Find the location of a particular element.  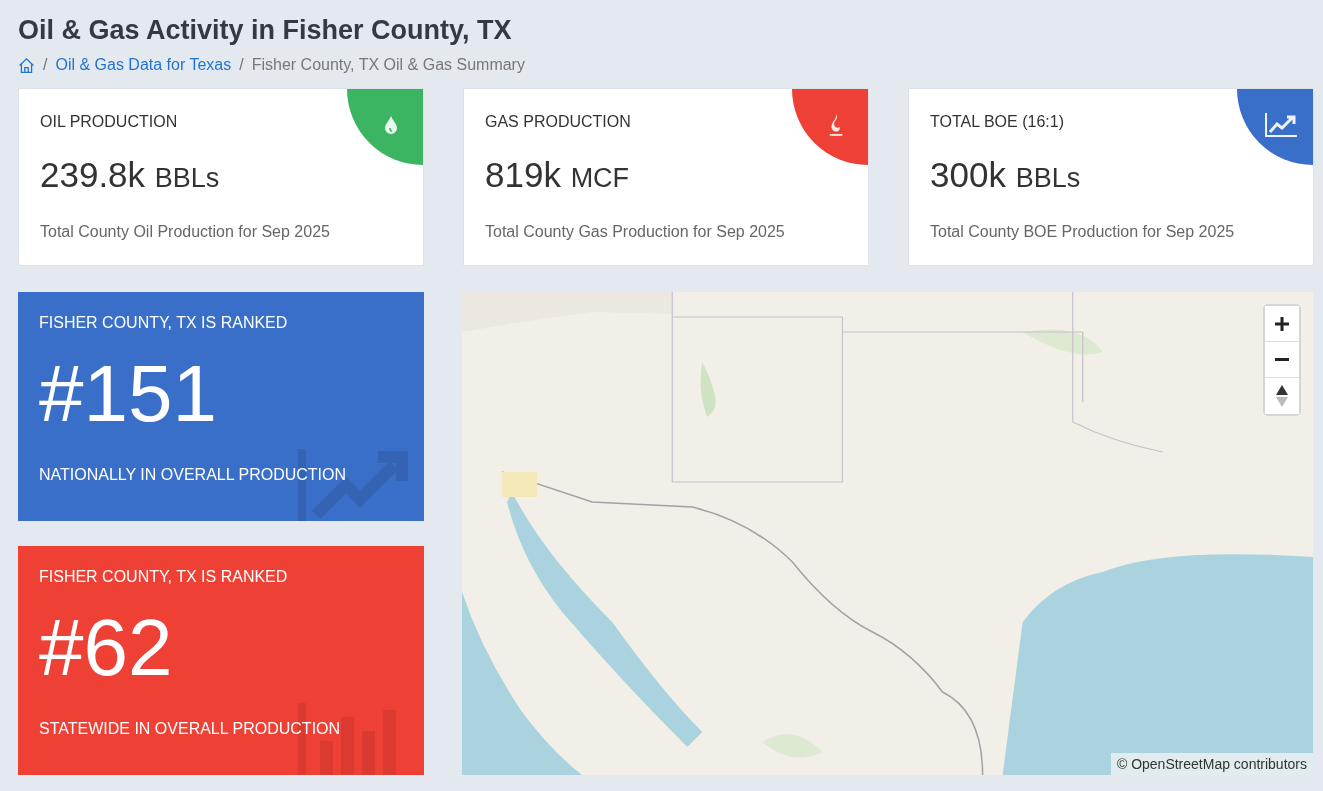

line-chart-icon is located at coordinates (1281, 125).